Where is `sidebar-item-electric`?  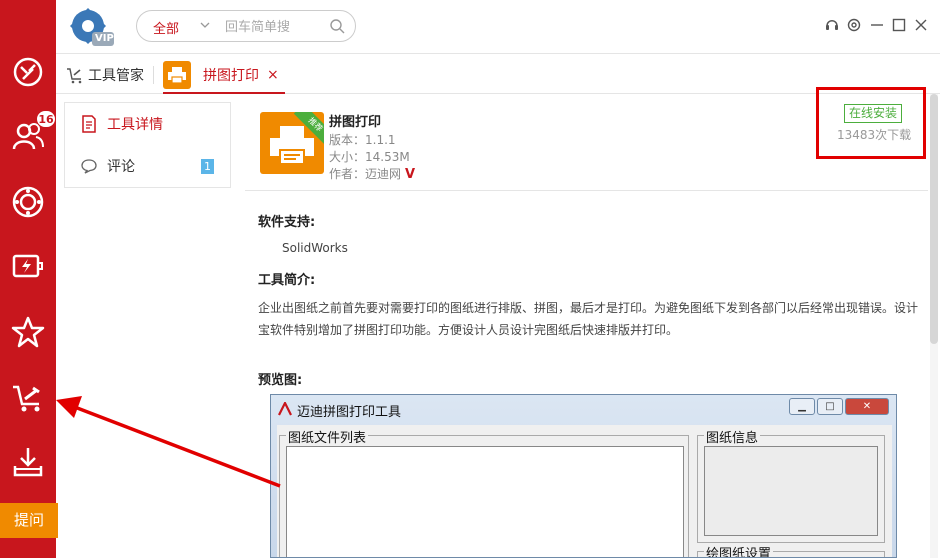
sidebar-item-electric is located at coordinates (28, 266).